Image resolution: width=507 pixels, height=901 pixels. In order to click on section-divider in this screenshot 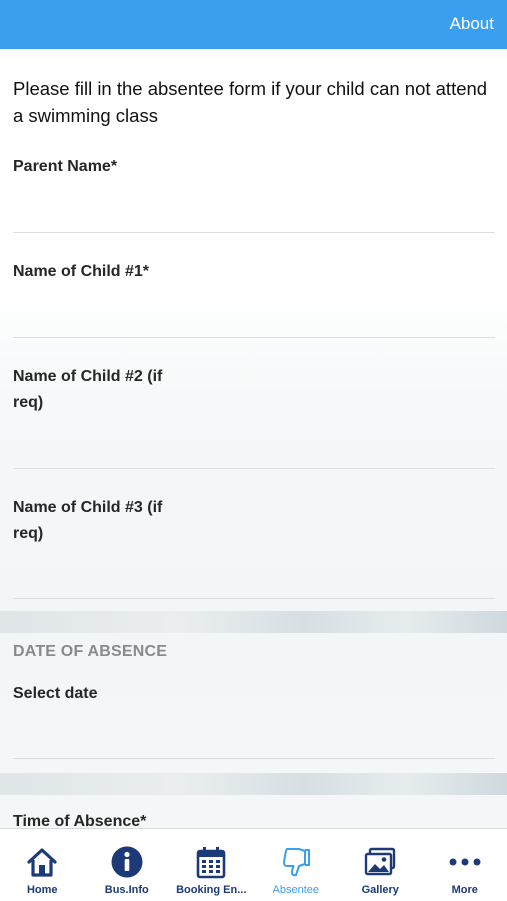, I will do `click(253, 622)`.